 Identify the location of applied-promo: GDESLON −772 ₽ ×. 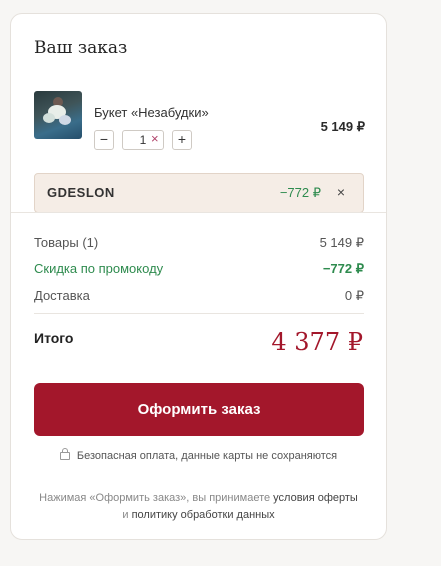
(199, 193).